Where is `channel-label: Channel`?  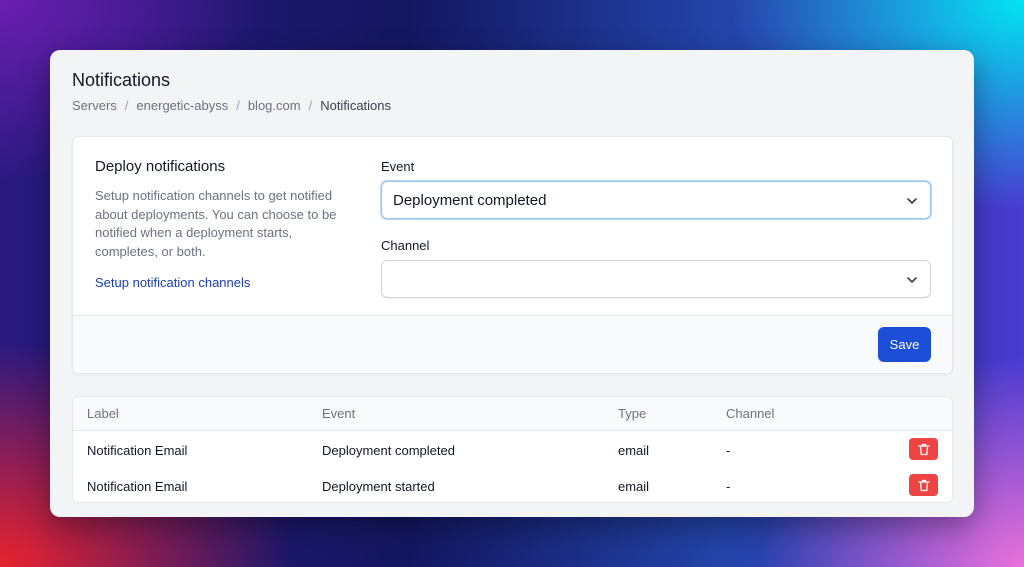
channel-label: Channel is located at coordinates (405, 245).